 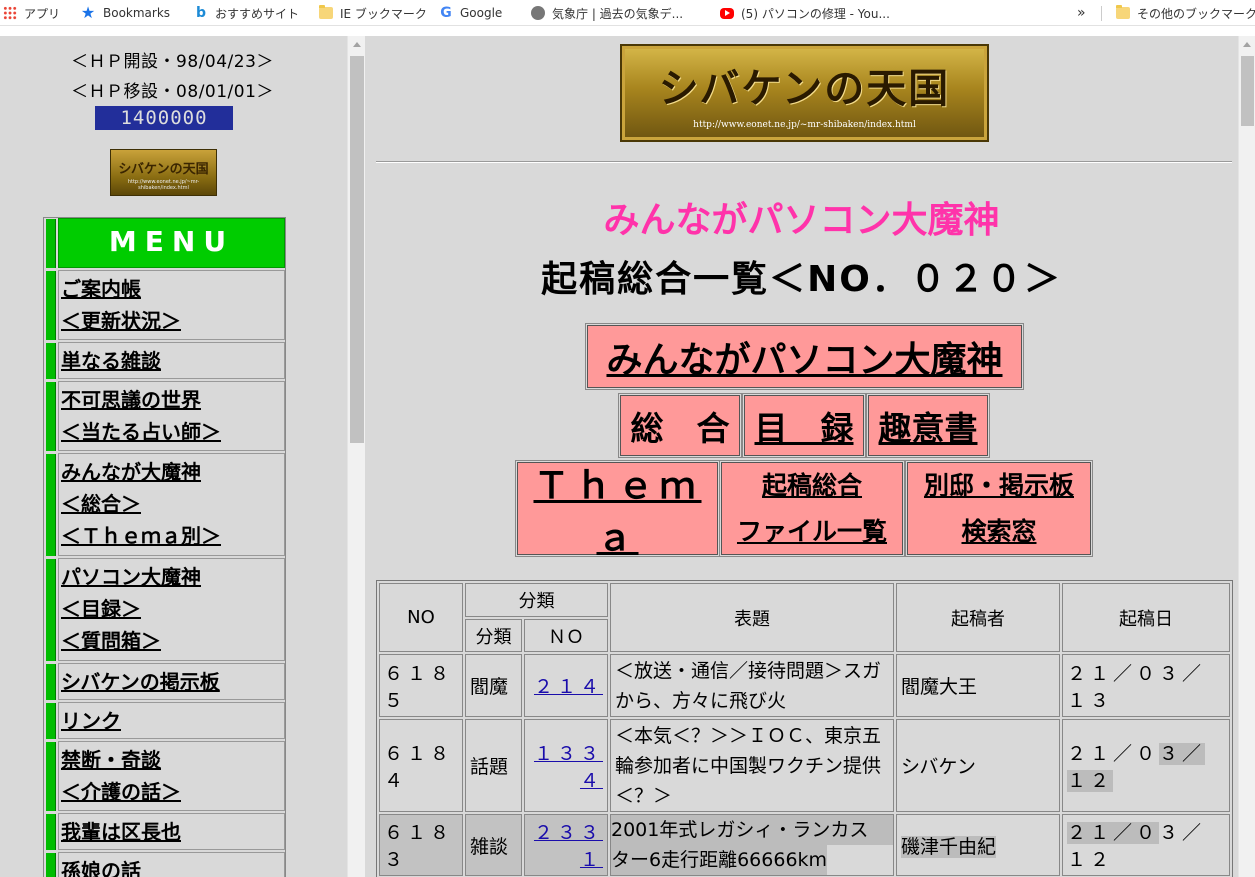 I want to click on header-category: 分類, so click(x=536, y=600).